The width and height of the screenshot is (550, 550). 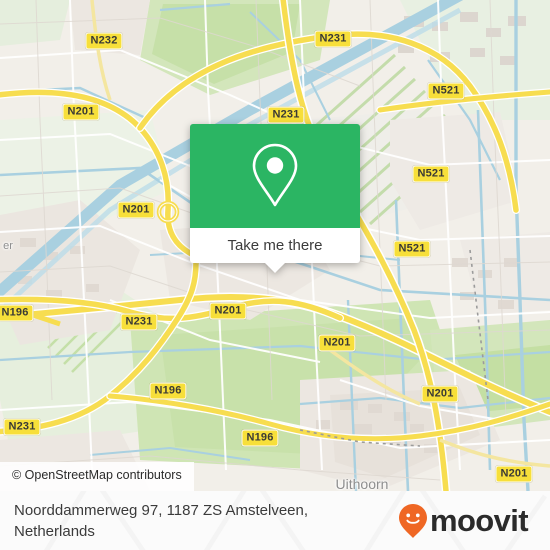 I want to click on popup-pointer-tail, so click(x=275, y=267).